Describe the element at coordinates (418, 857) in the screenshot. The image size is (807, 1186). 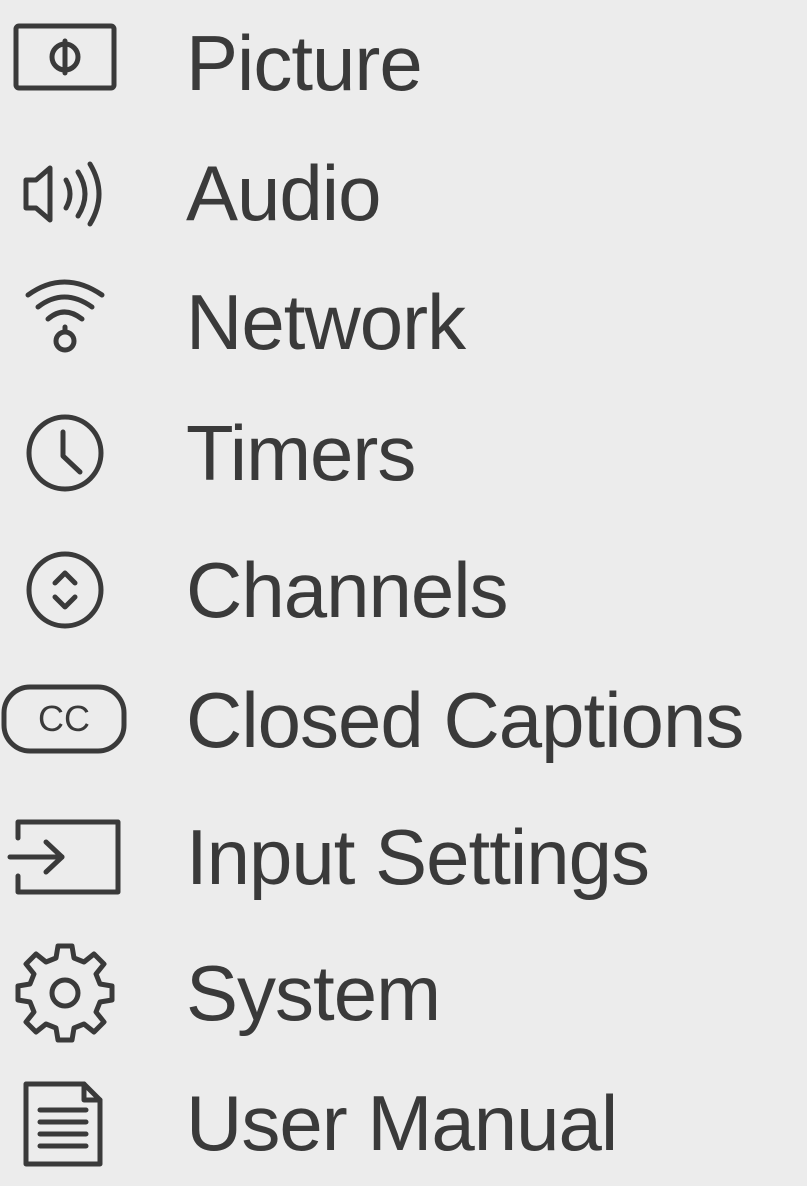
I see `menu-item-label: Input Settings` at that location.